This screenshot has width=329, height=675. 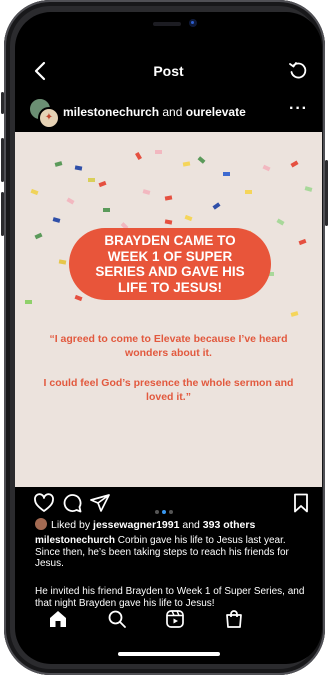 What do you see at coordinates (58, 619) in the screenshot?
I see `home-icon` at bounding box center [58, 619].